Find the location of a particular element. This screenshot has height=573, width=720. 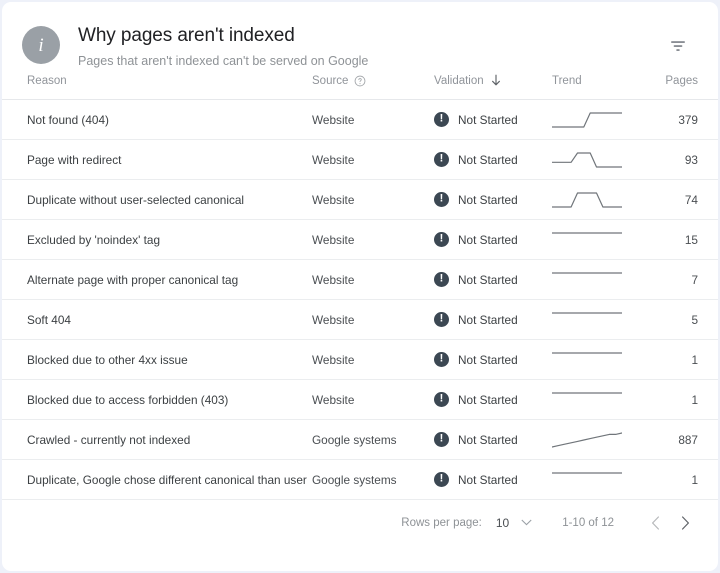

cell-reason: Crawled - currently not indexed is located at coordinates (157, 439).